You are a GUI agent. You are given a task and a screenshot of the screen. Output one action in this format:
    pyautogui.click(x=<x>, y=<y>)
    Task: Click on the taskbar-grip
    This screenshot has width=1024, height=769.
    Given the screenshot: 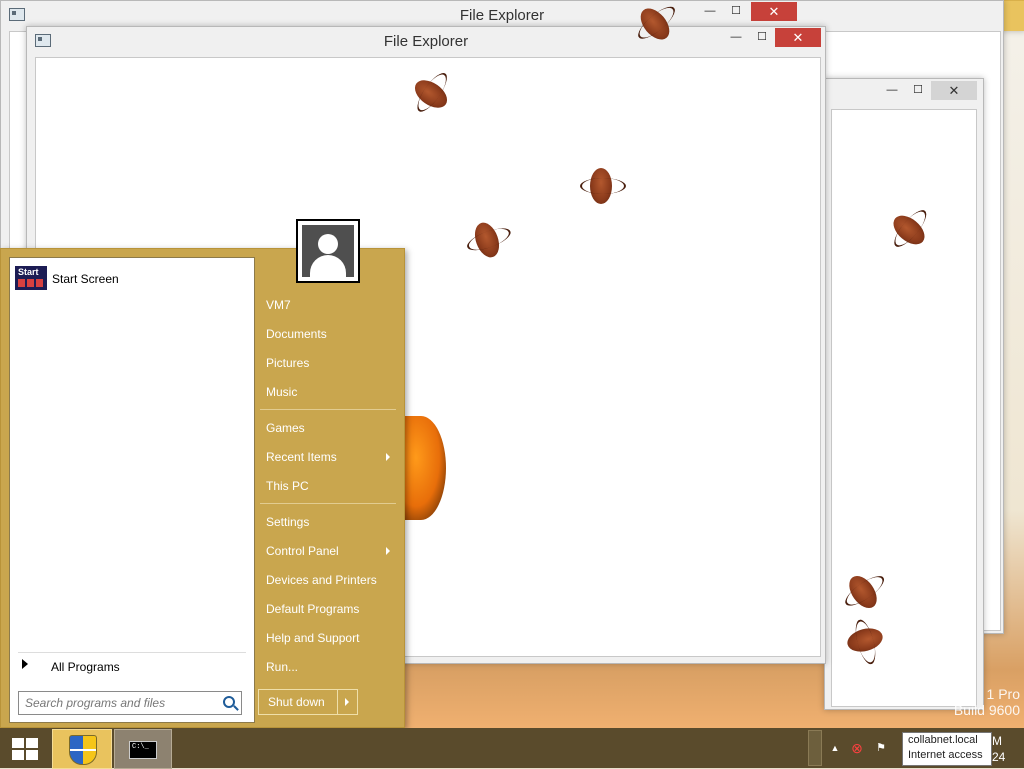 What is the action you would take?
    pyautogui.click(x=815, y=748)
    